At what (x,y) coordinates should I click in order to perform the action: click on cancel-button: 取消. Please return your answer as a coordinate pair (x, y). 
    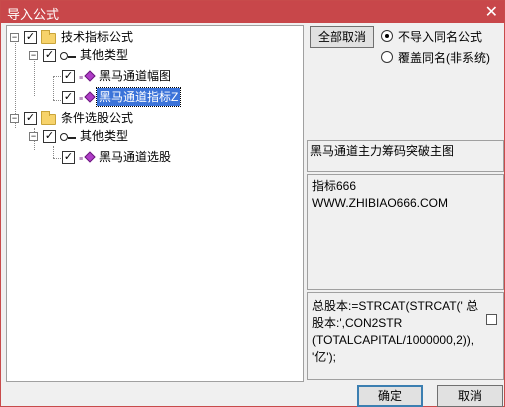
    Looking at the image, I should click on (470, 396).